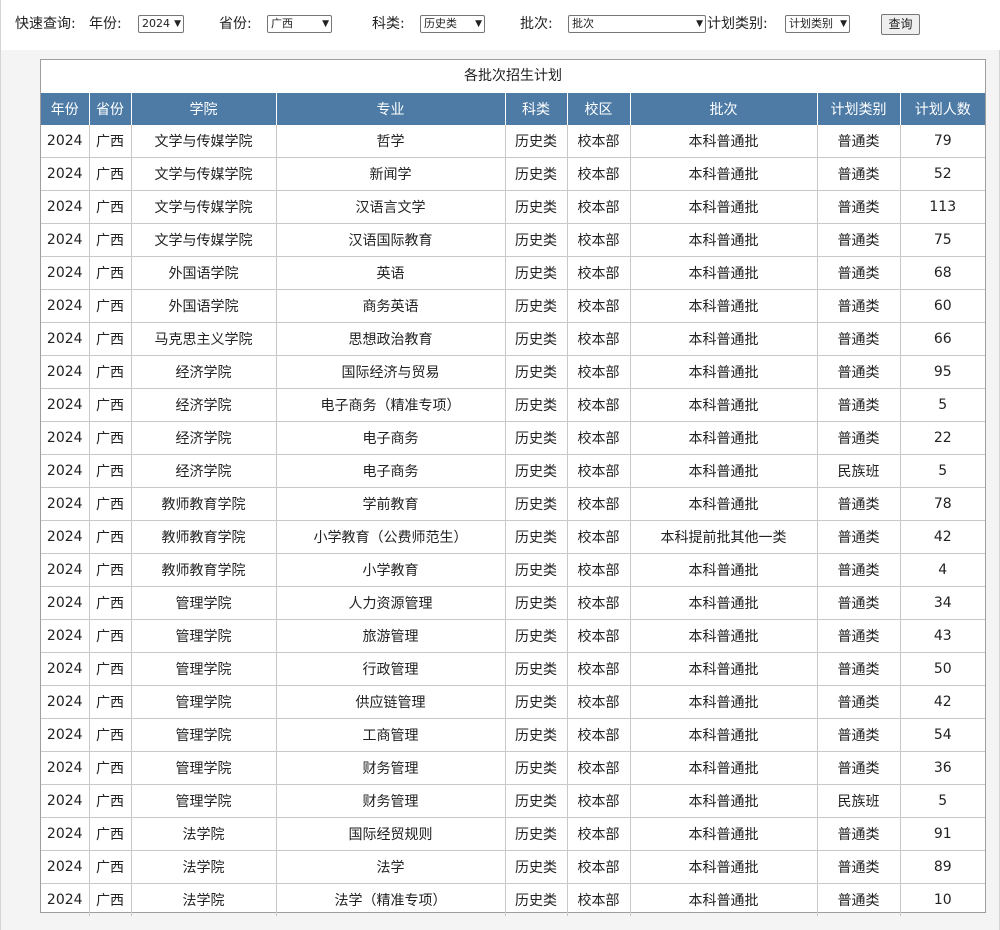 Image resolution: width=1000 pixels, height=930 pixels. Describe the element at coordinates (942, 636) in the screenshot. I see `cell-plan-count: 43` at that location.